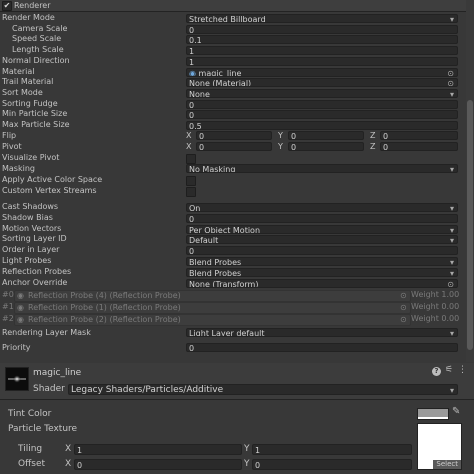 The height and width of the screenshot is (474, 474). What do you see at coordinates (322, 72) in the screenshot?
I see `material-object-field: ◉ magic_line ⊙` at bounding box center [322, 72].